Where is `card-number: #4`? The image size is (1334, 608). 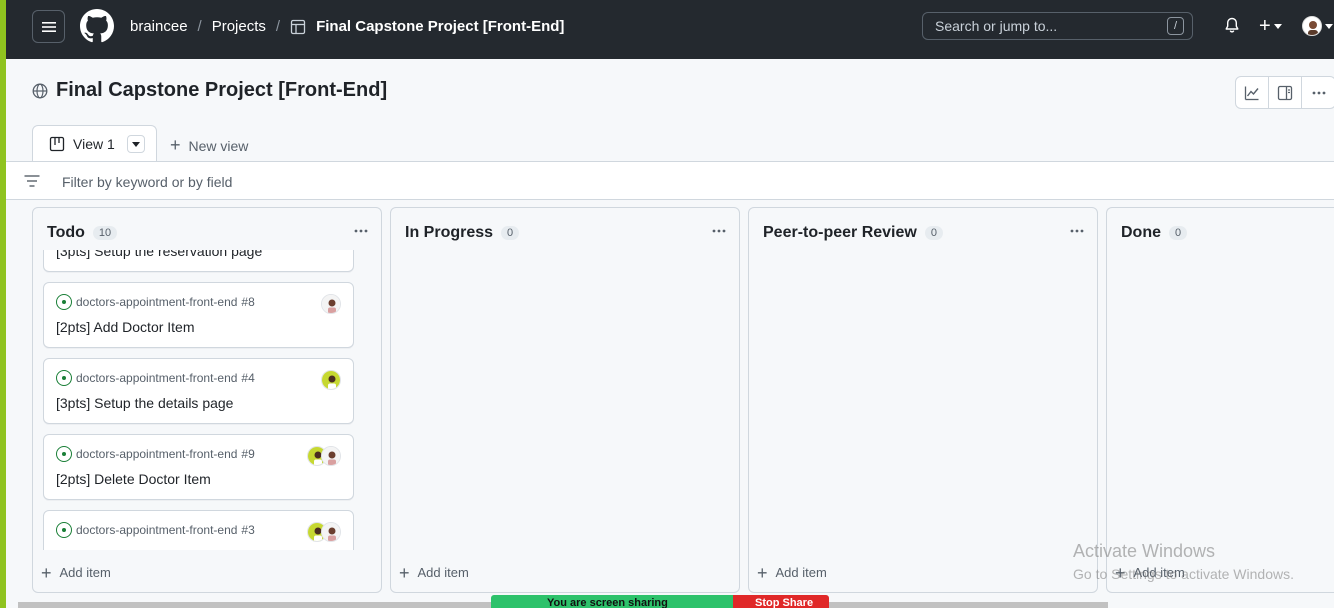
card-number: #4 is located at coordinates (248, 378).